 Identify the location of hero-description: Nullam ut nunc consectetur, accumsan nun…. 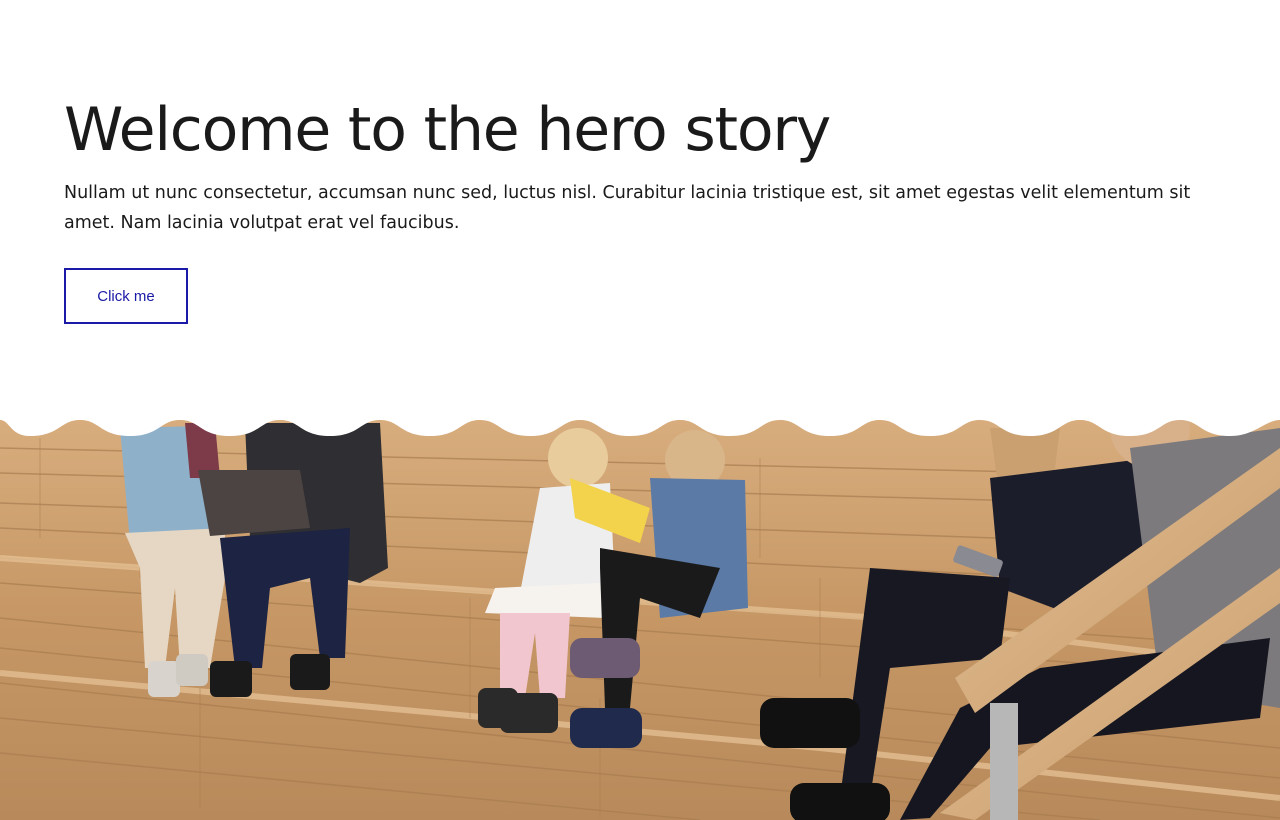
(627, 208).